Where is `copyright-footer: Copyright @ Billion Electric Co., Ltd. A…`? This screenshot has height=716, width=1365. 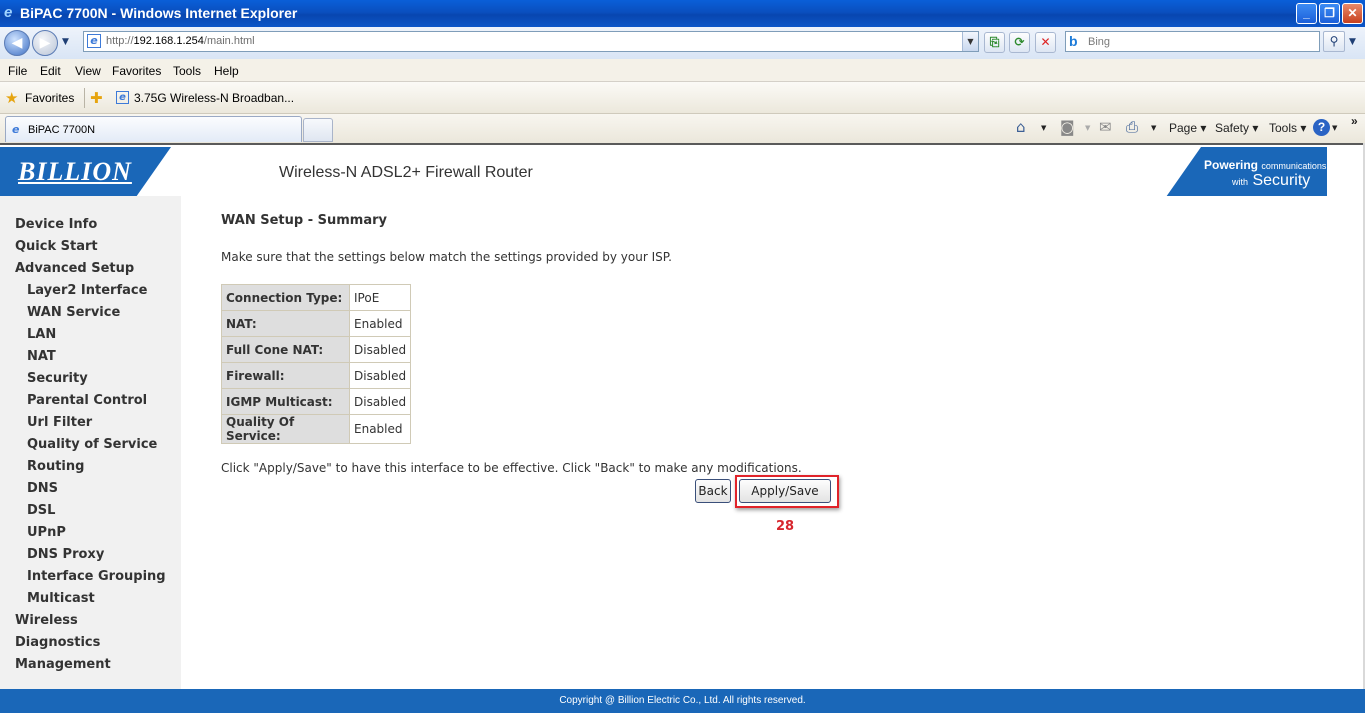 copyright-footer: Copyright @ Billion Electric Co., Ltd. A… is located at coordinates (682, 701).